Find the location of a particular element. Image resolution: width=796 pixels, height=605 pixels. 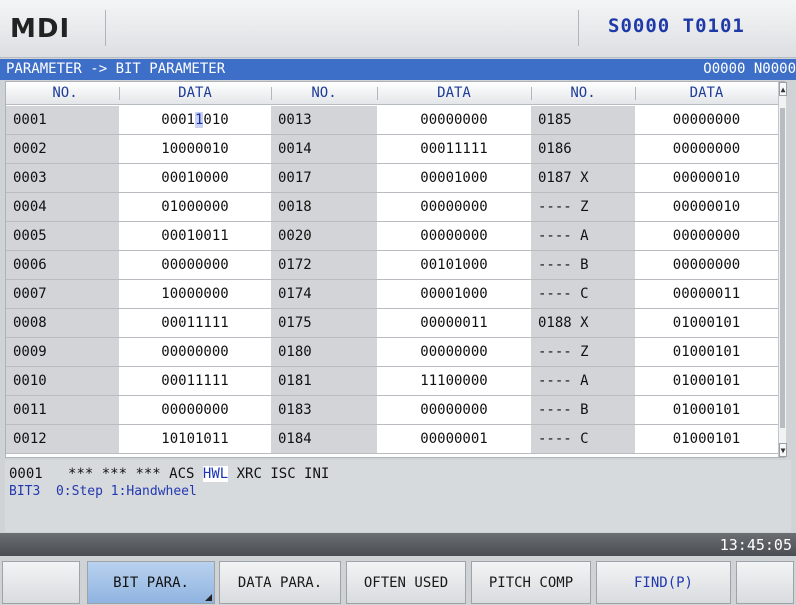

param-data-cell: 01000000 is located at coordinates (195, 207).